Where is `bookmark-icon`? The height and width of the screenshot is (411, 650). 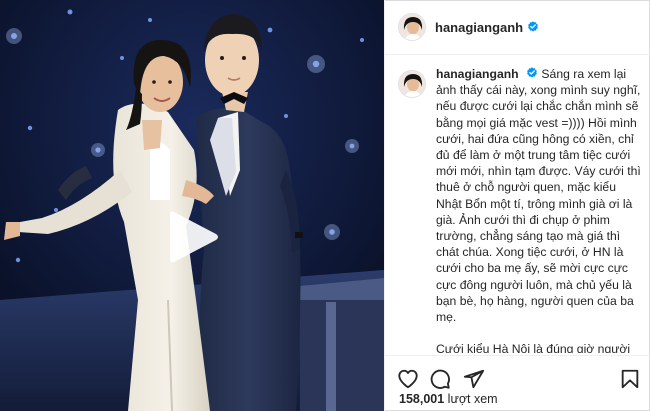
bookmark-icon is located at coordinates (630, 379).